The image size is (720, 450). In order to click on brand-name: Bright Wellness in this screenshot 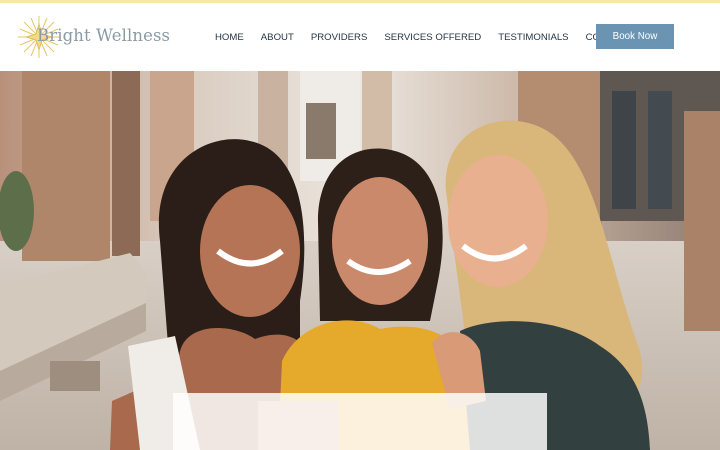, I will do `click(104, 35)`.